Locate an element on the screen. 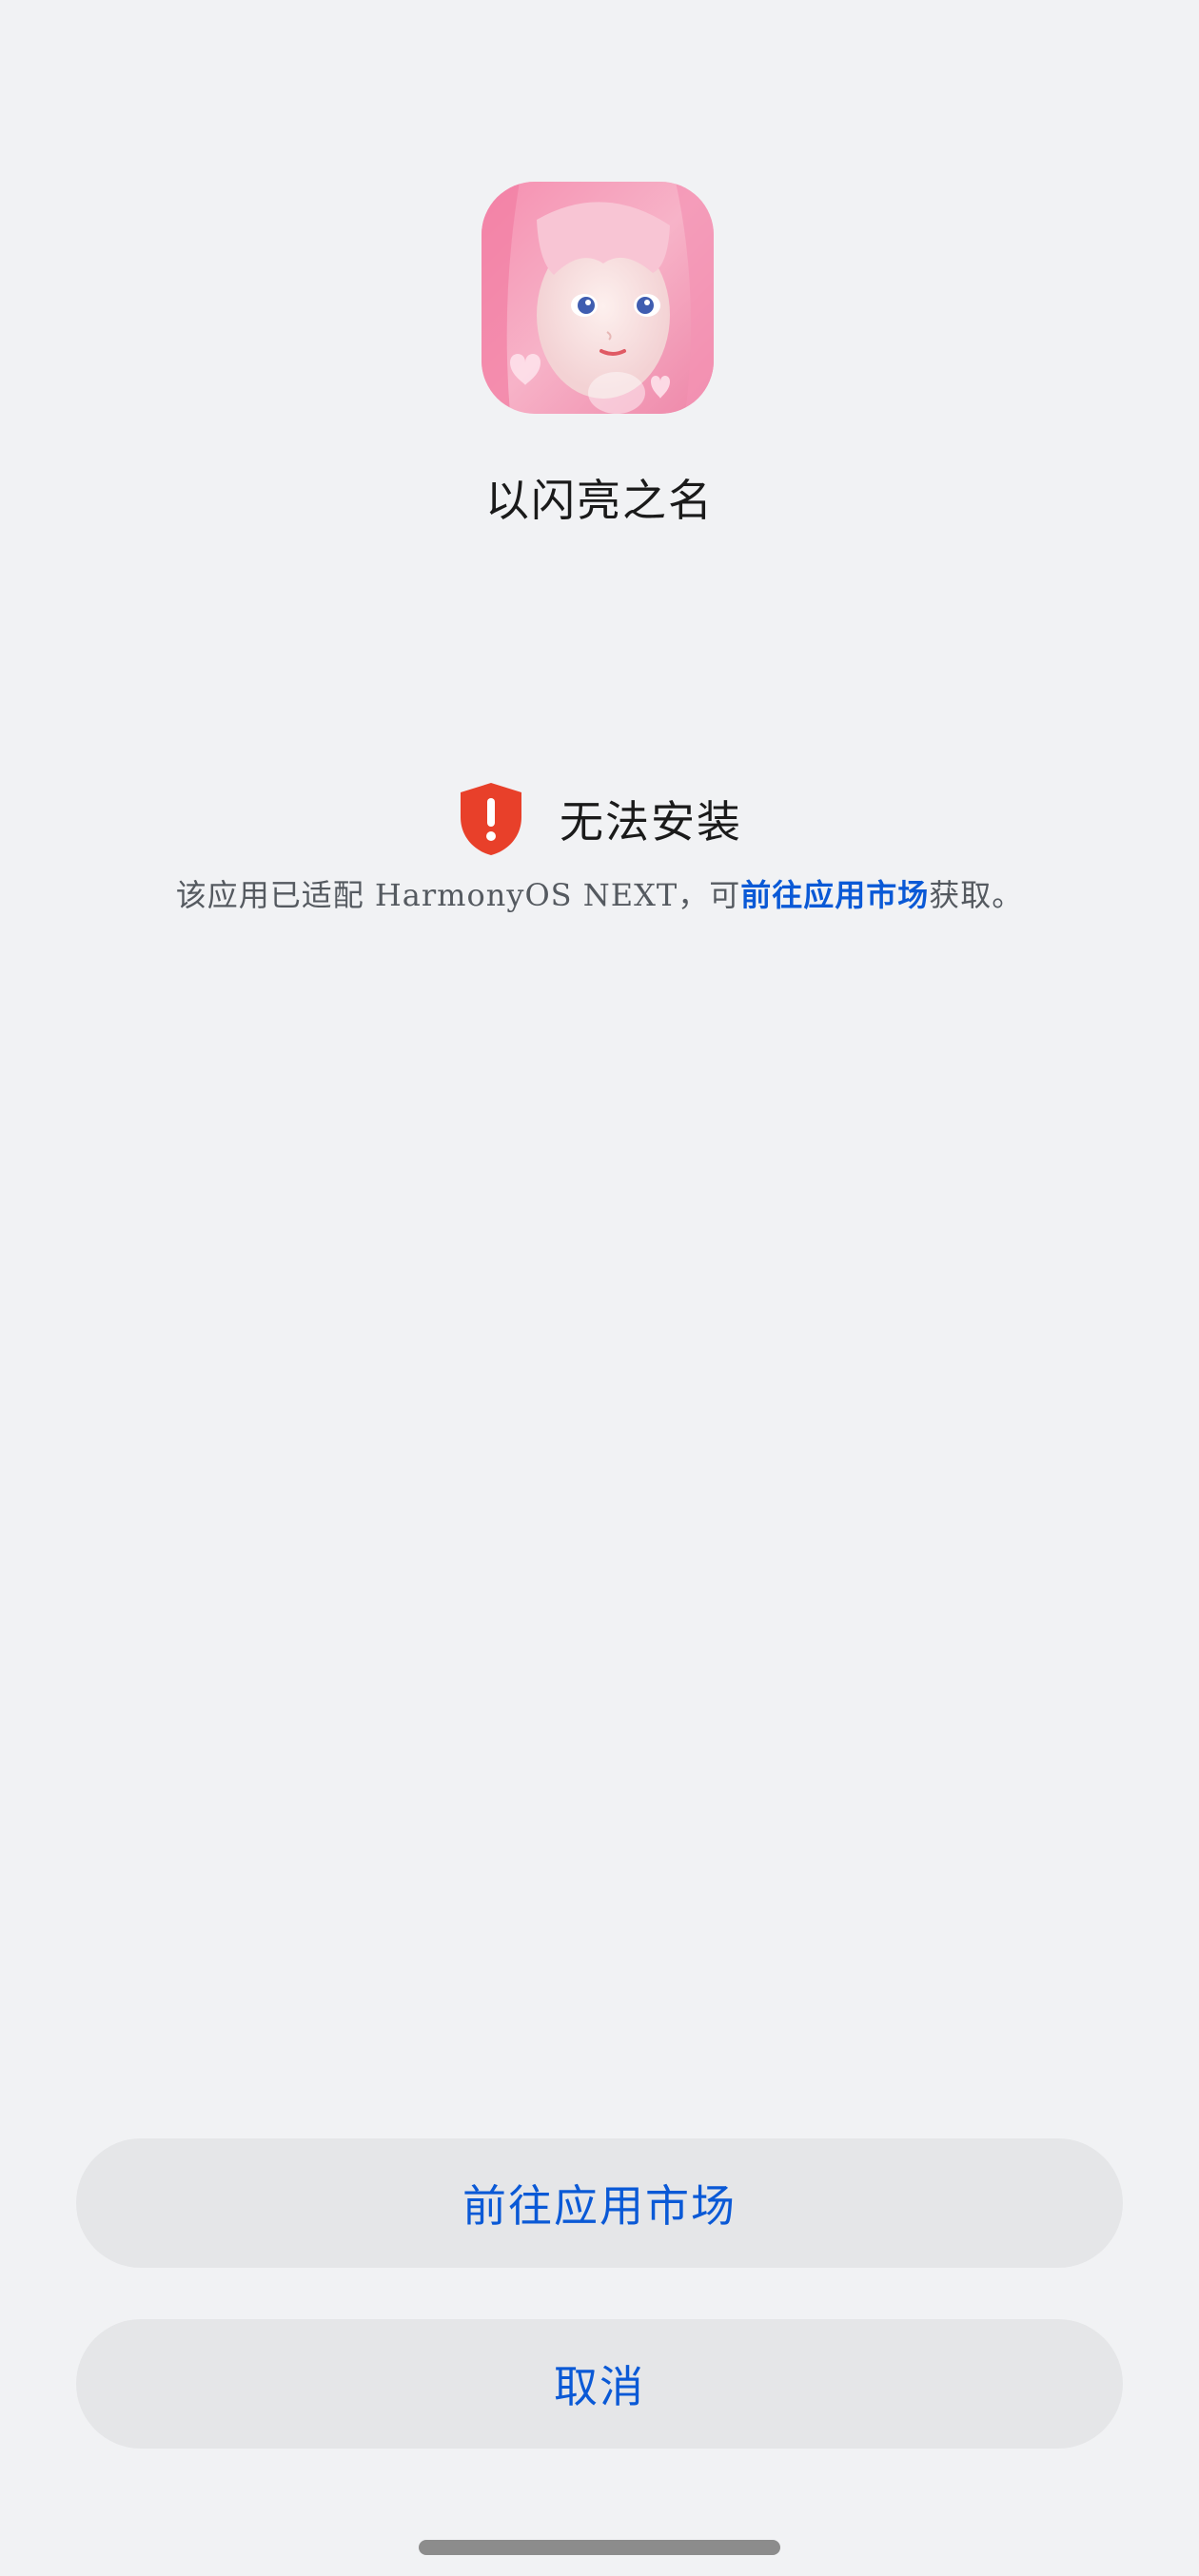  cancel-button: 取消 is located at coordinates (599, 2384).